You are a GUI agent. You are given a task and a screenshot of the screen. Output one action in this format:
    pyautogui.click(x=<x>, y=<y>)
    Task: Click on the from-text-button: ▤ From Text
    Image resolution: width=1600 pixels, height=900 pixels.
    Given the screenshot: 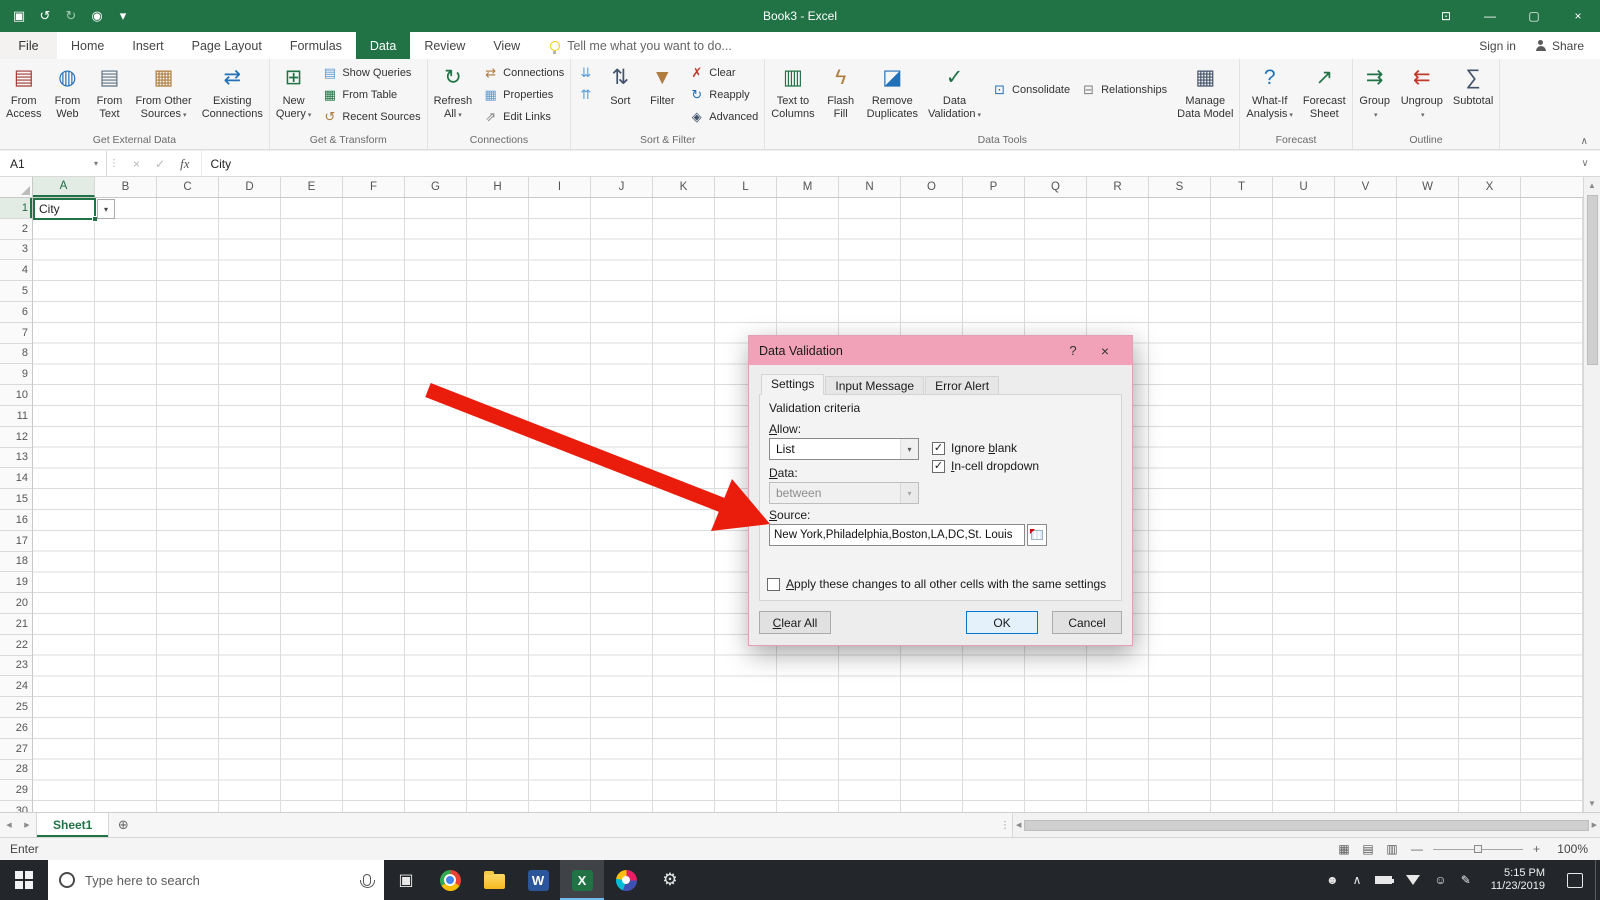 What is the action you would take?
    pyautogui.click(x=109, y=96)
    